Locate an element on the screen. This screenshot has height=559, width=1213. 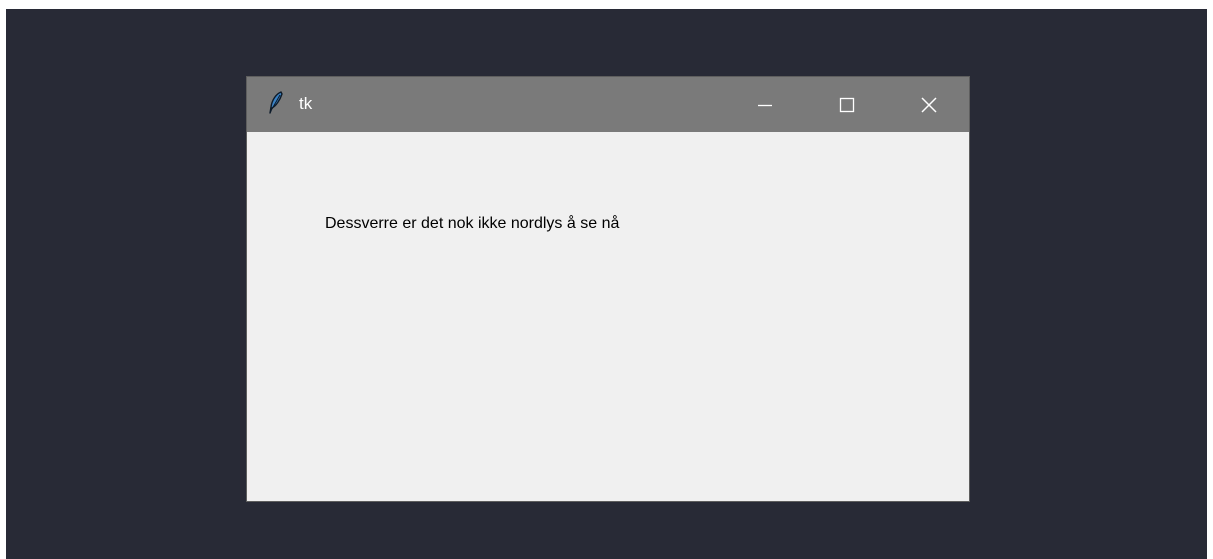
window-title: tk is located at coordinates (306, 103).